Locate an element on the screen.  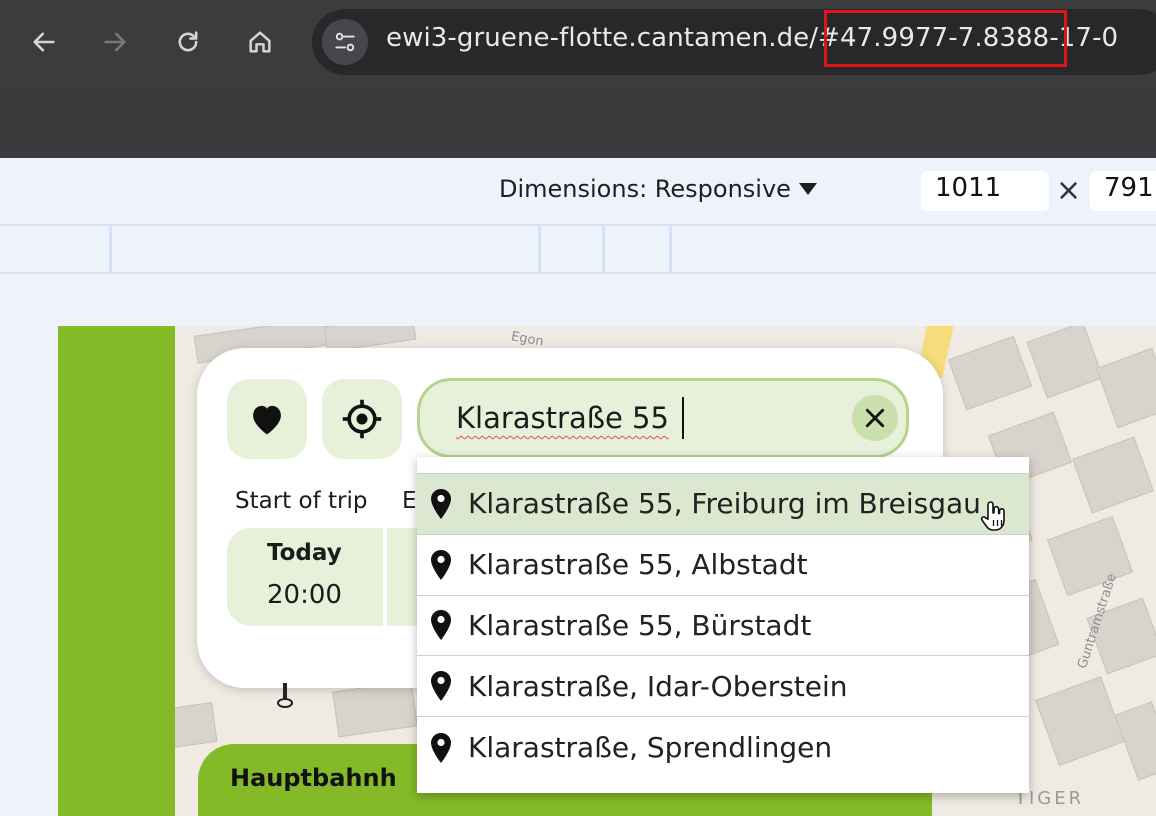
locate-me-button is located at coordinates (362, 419).